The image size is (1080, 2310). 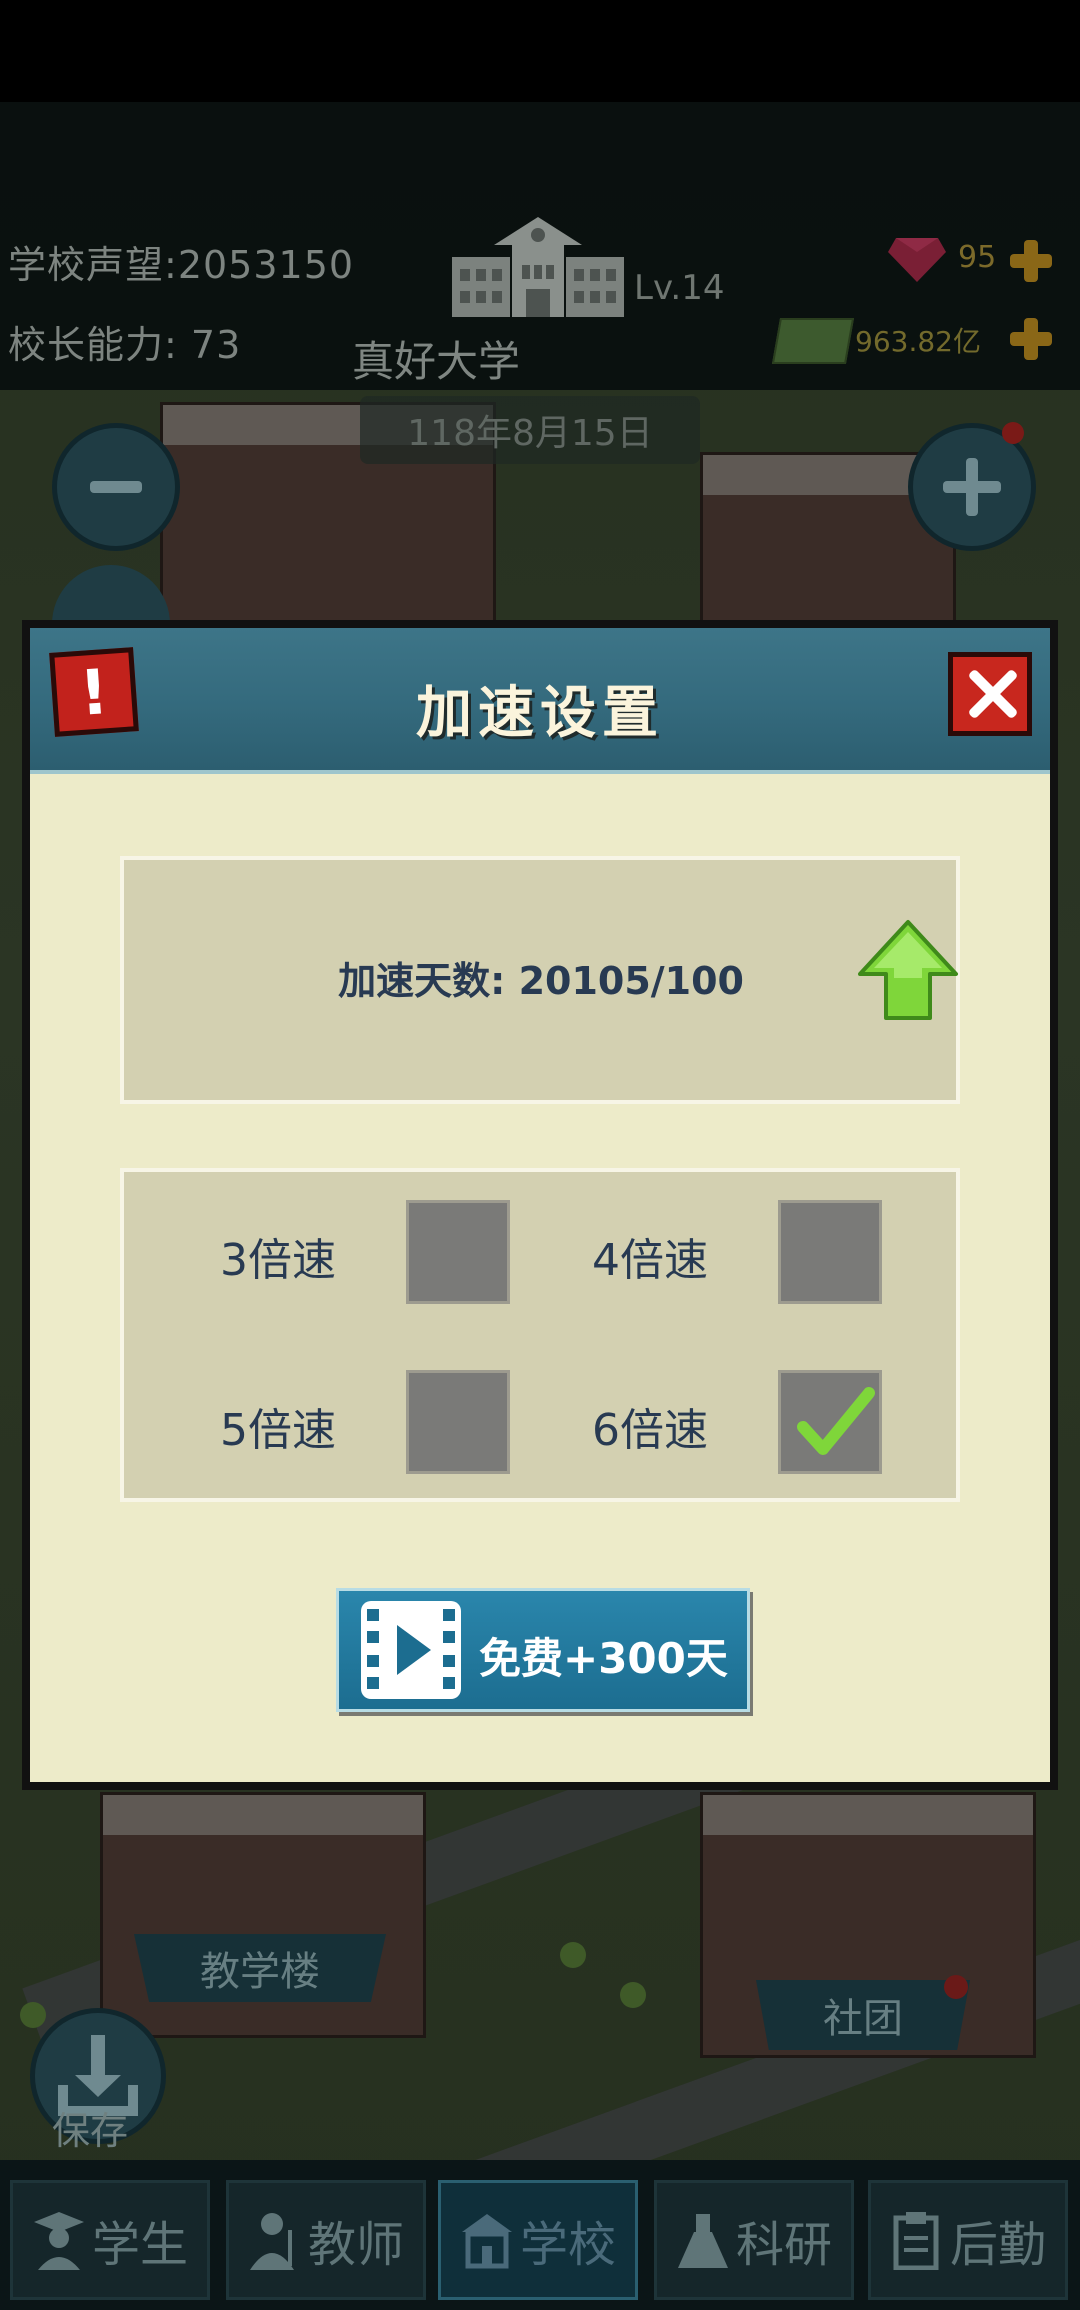 I want to click on add-gems-icon, so click(x=1031, y=261).